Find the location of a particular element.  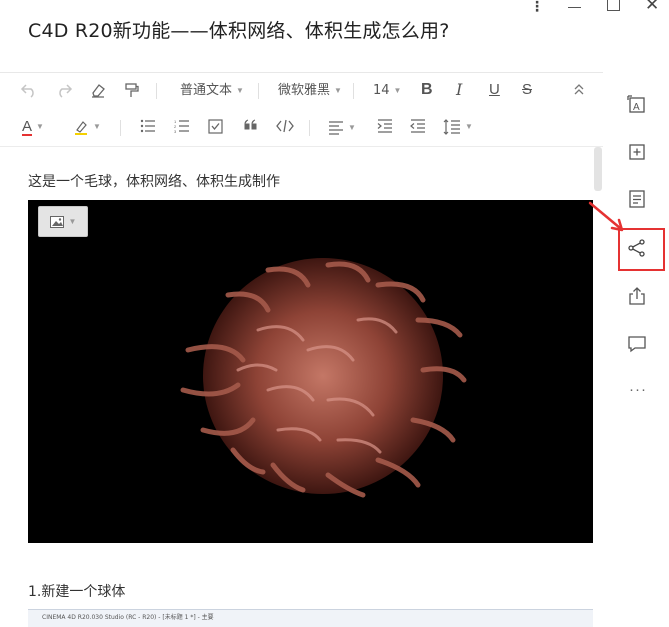

export-icon is located at coordinates (637, 296).